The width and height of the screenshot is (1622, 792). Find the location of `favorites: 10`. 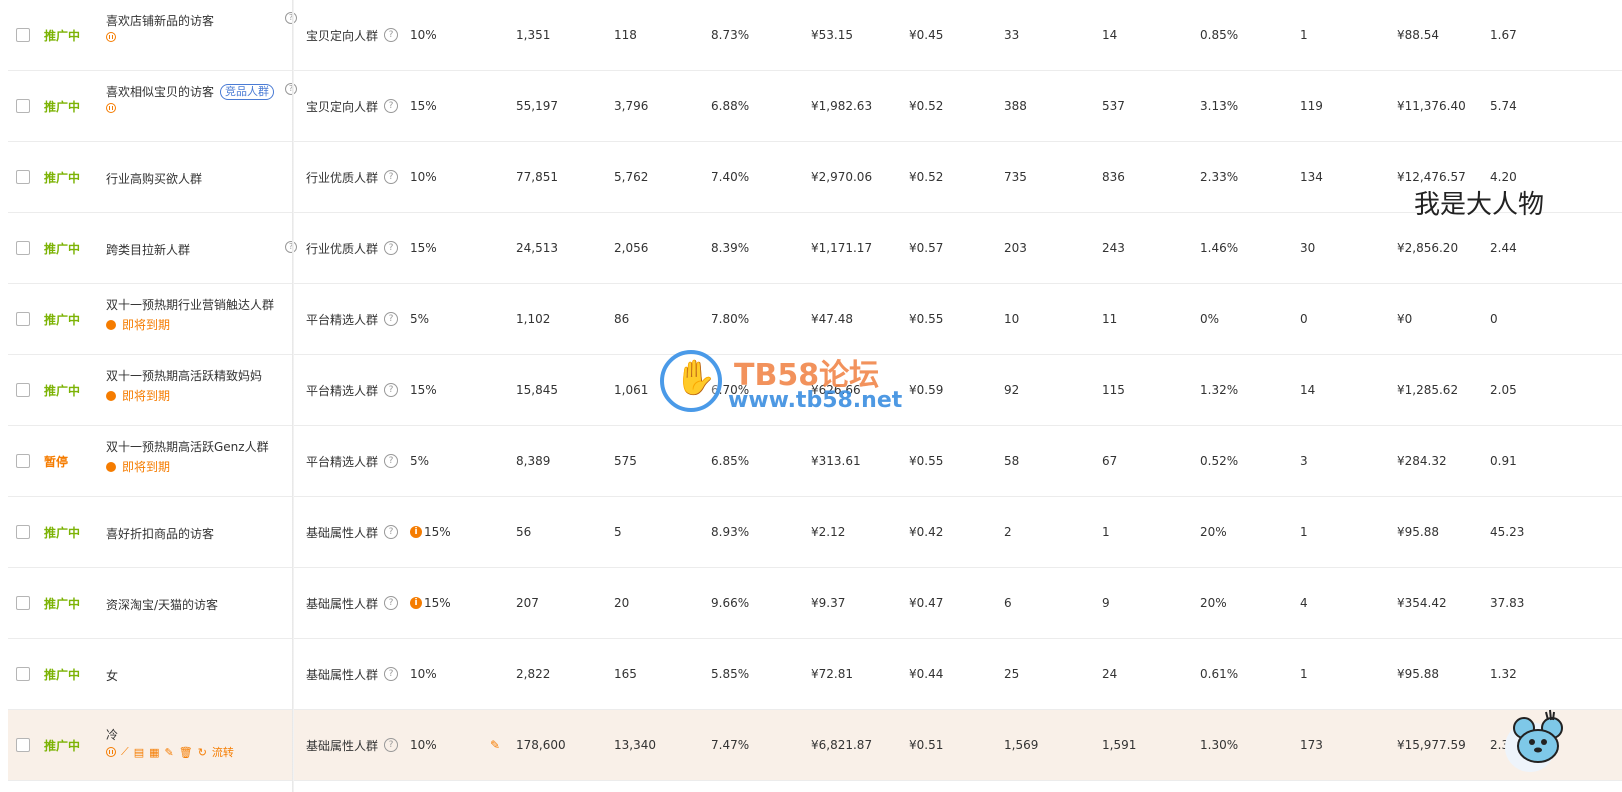

favorites: 10 is located at coordinates (1012, 319).